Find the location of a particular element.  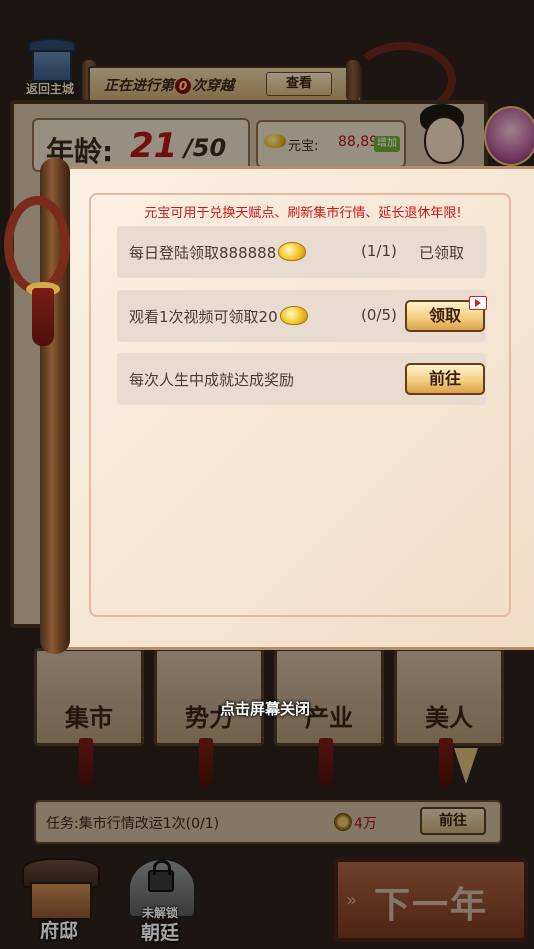

reward-row-text: 每日登陆领取888888 is located at coordinates (218, 252).